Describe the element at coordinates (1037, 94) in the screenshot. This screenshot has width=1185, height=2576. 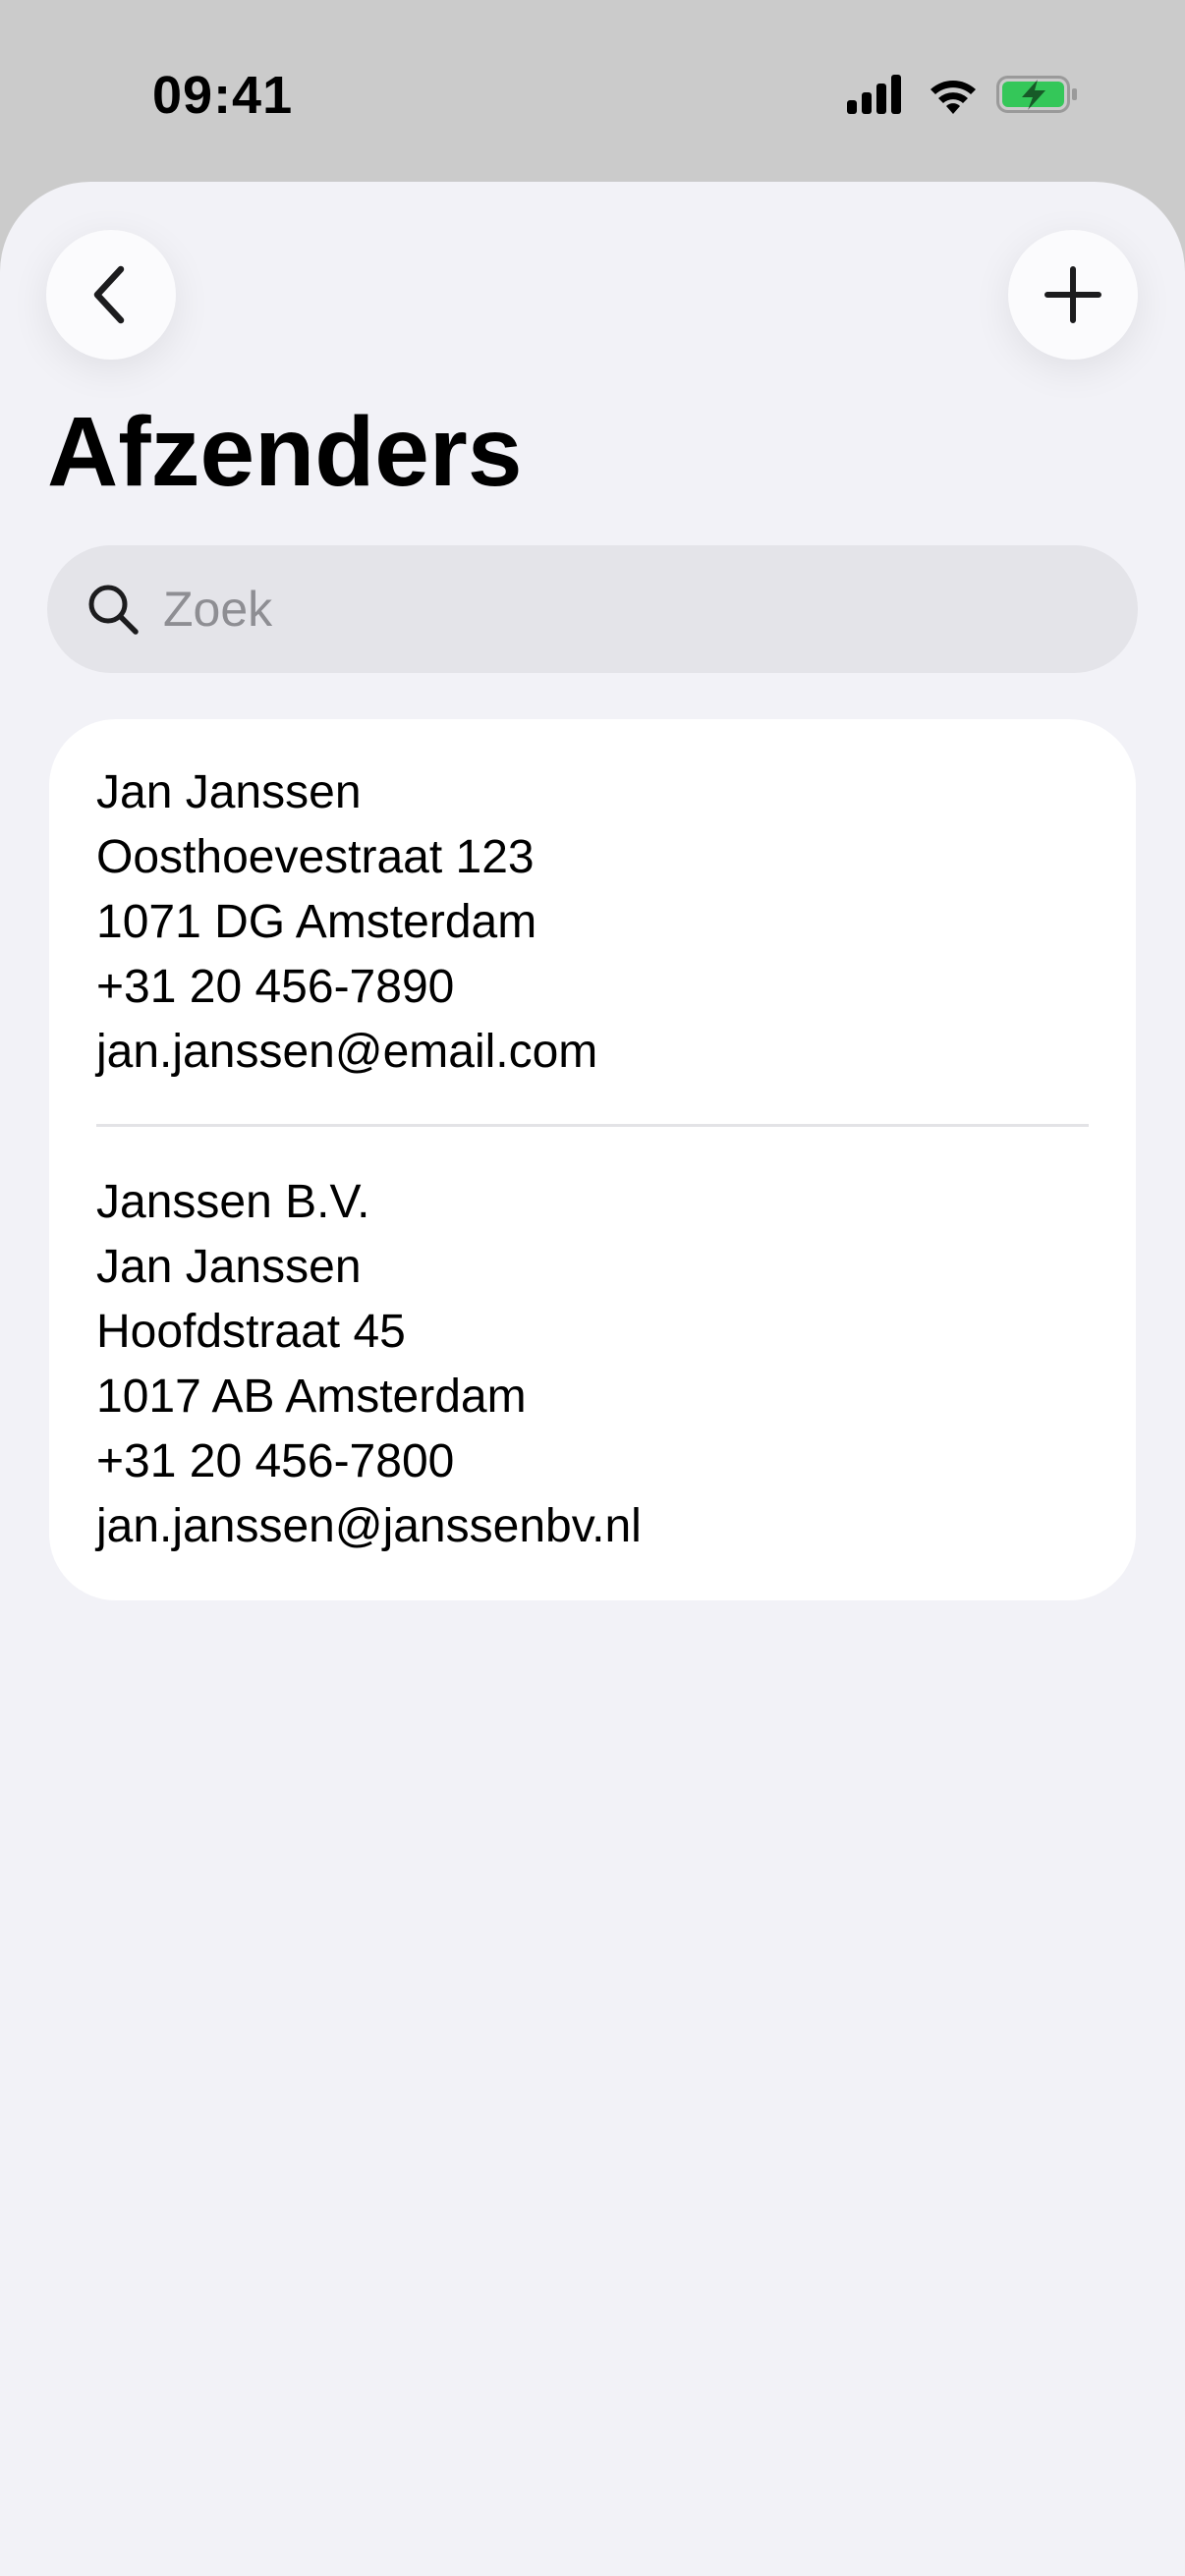
I see `battery-charging-icon` at that location.